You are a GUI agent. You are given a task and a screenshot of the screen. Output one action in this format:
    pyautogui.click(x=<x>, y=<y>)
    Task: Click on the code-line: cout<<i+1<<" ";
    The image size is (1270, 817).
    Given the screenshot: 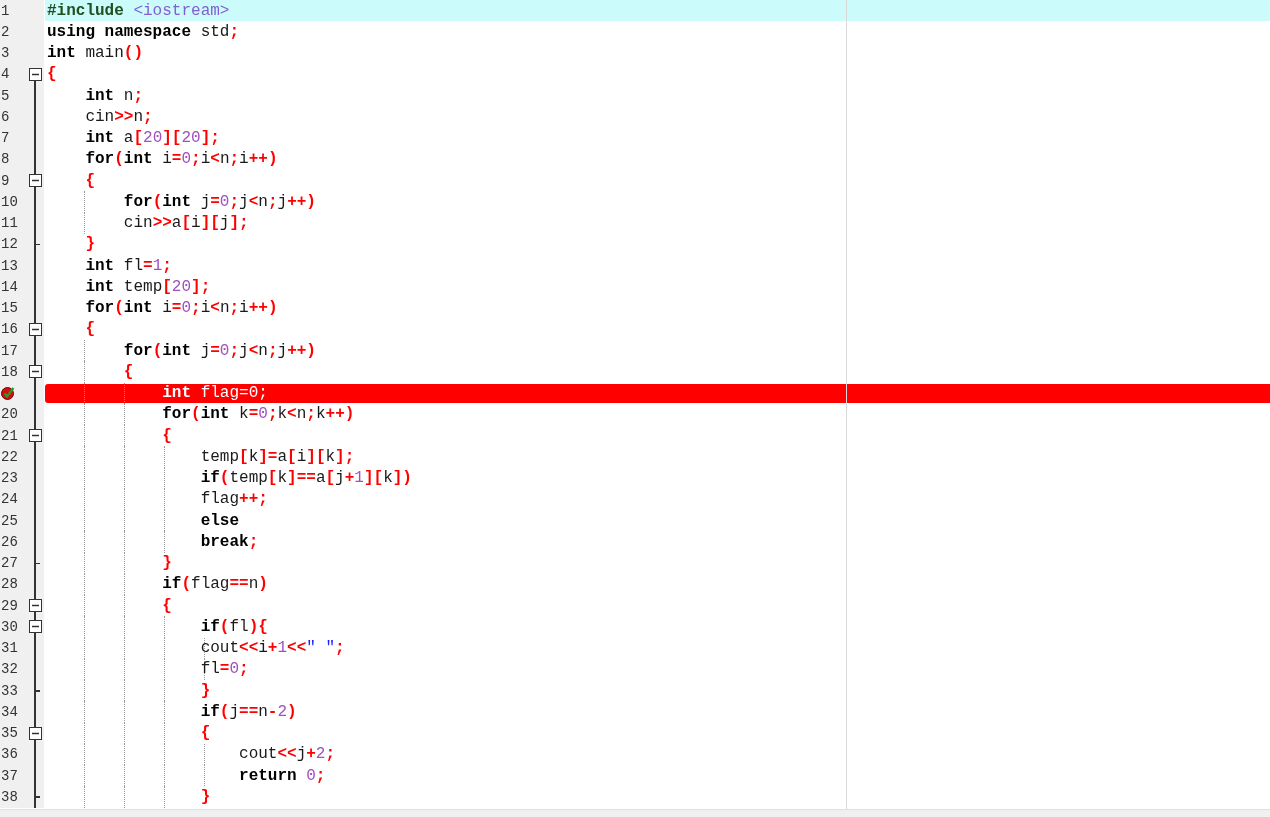 What is the action you would take?
    pyautogui.click(x=272, y=648)
    